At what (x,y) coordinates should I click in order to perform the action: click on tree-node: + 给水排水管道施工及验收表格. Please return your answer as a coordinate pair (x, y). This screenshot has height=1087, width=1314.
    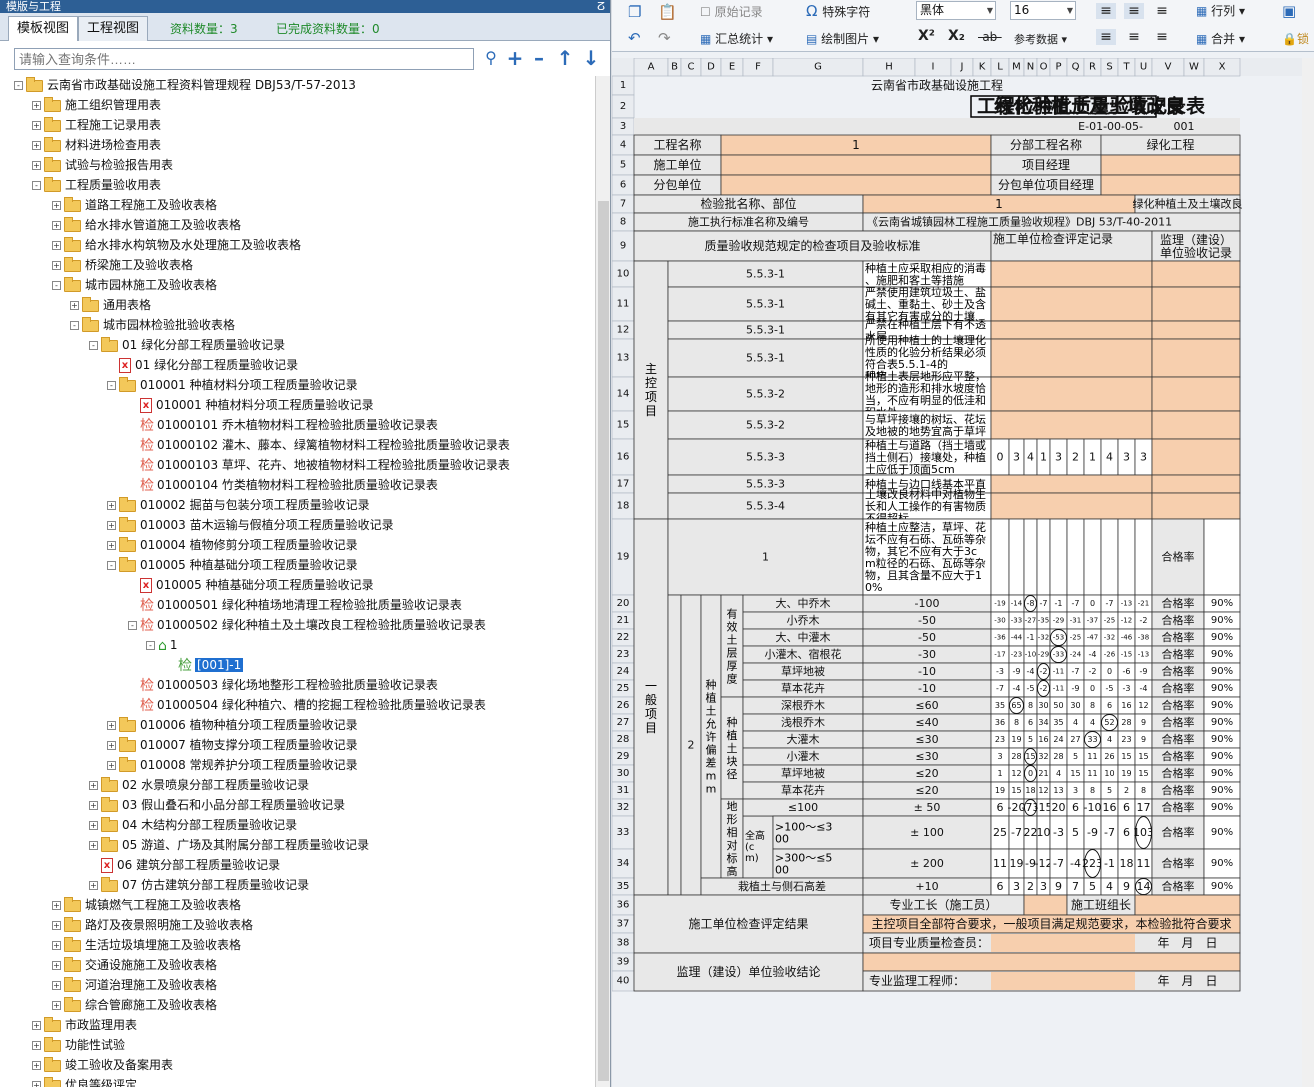
    Looking at the image, I should click on (146, 225).